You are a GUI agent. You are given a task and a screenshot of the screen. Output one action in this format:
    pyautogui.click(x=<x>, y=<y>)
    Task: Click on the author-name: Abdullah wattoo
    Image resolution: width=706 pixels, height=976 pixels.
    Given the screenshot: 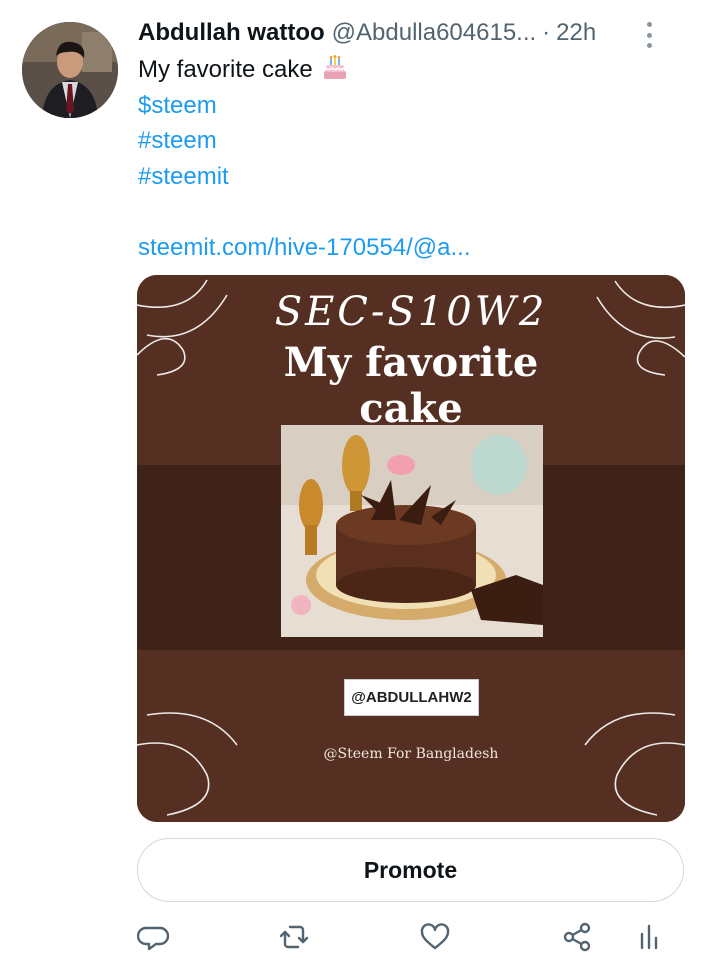 What is the action you would take?
    pyautogui.click(x=231, y=33)
    